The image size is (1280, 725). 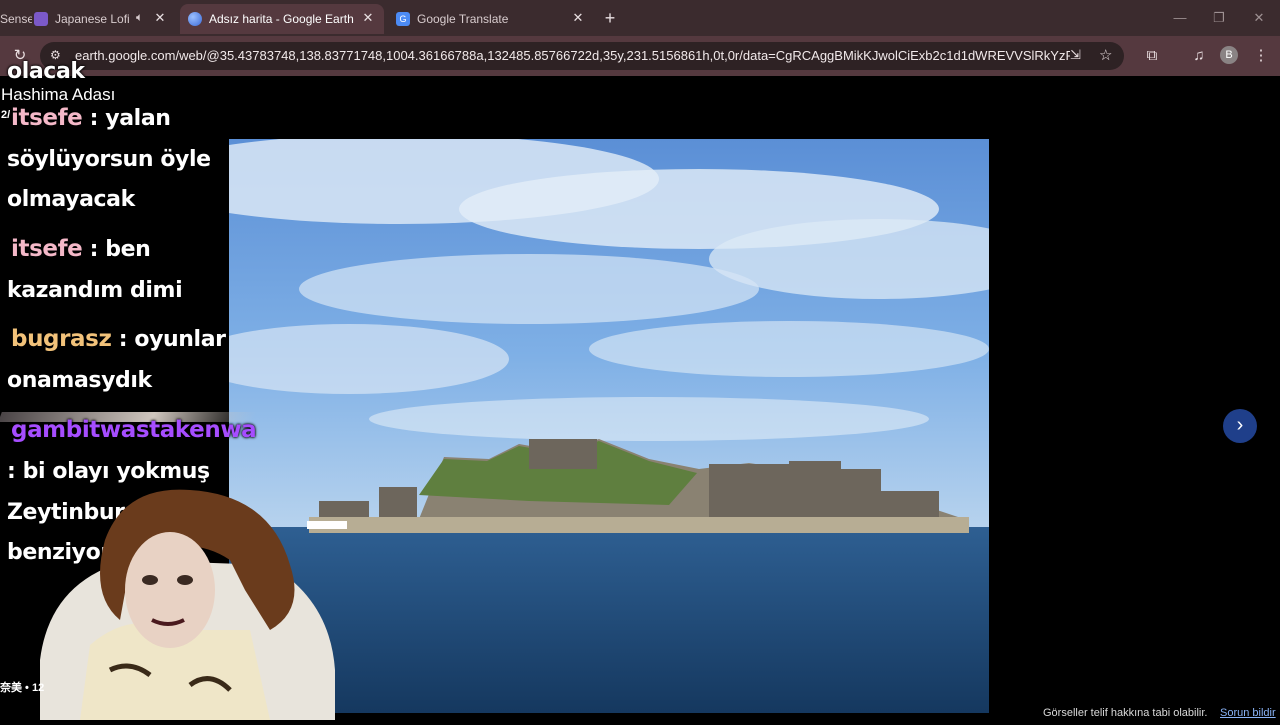 I want to click on chat-line: olacak, so click(x=46, y=71).